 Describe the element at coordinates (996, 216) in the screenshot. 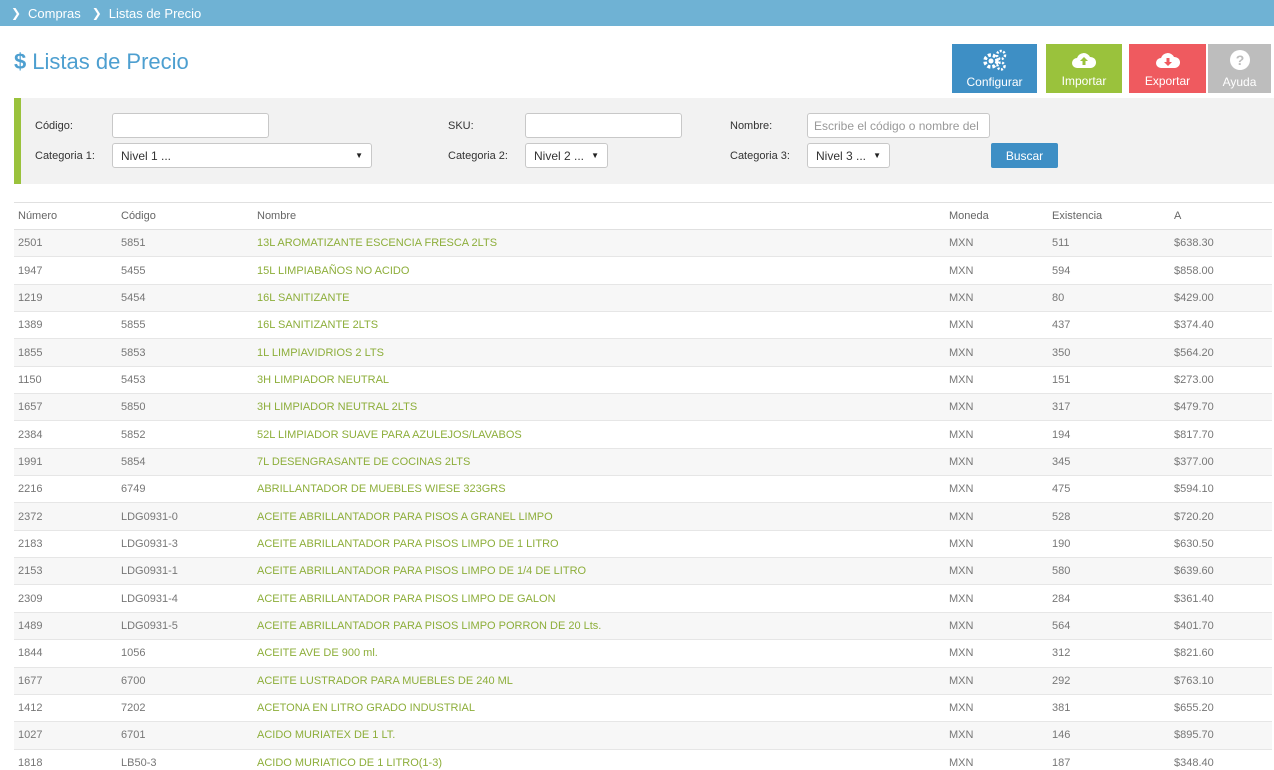

I see `column-header-moneda: Moneda` at that location.